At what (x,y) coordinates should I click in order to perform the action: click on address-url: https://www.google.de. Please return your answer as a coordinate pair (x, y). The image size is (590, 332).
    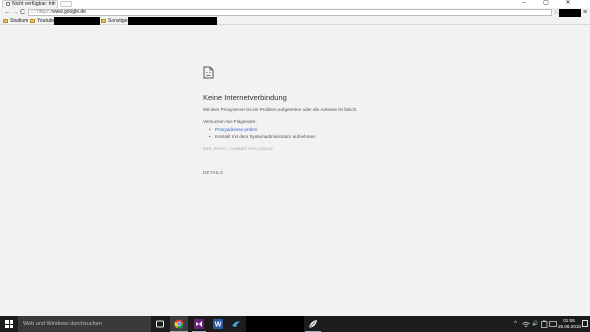
    Looking at the image, I should click on (61, 12).